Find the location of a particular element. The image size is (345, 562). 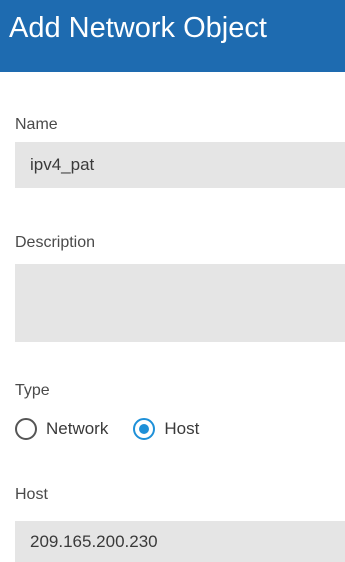

name-input is located at coordinates (180, 165).